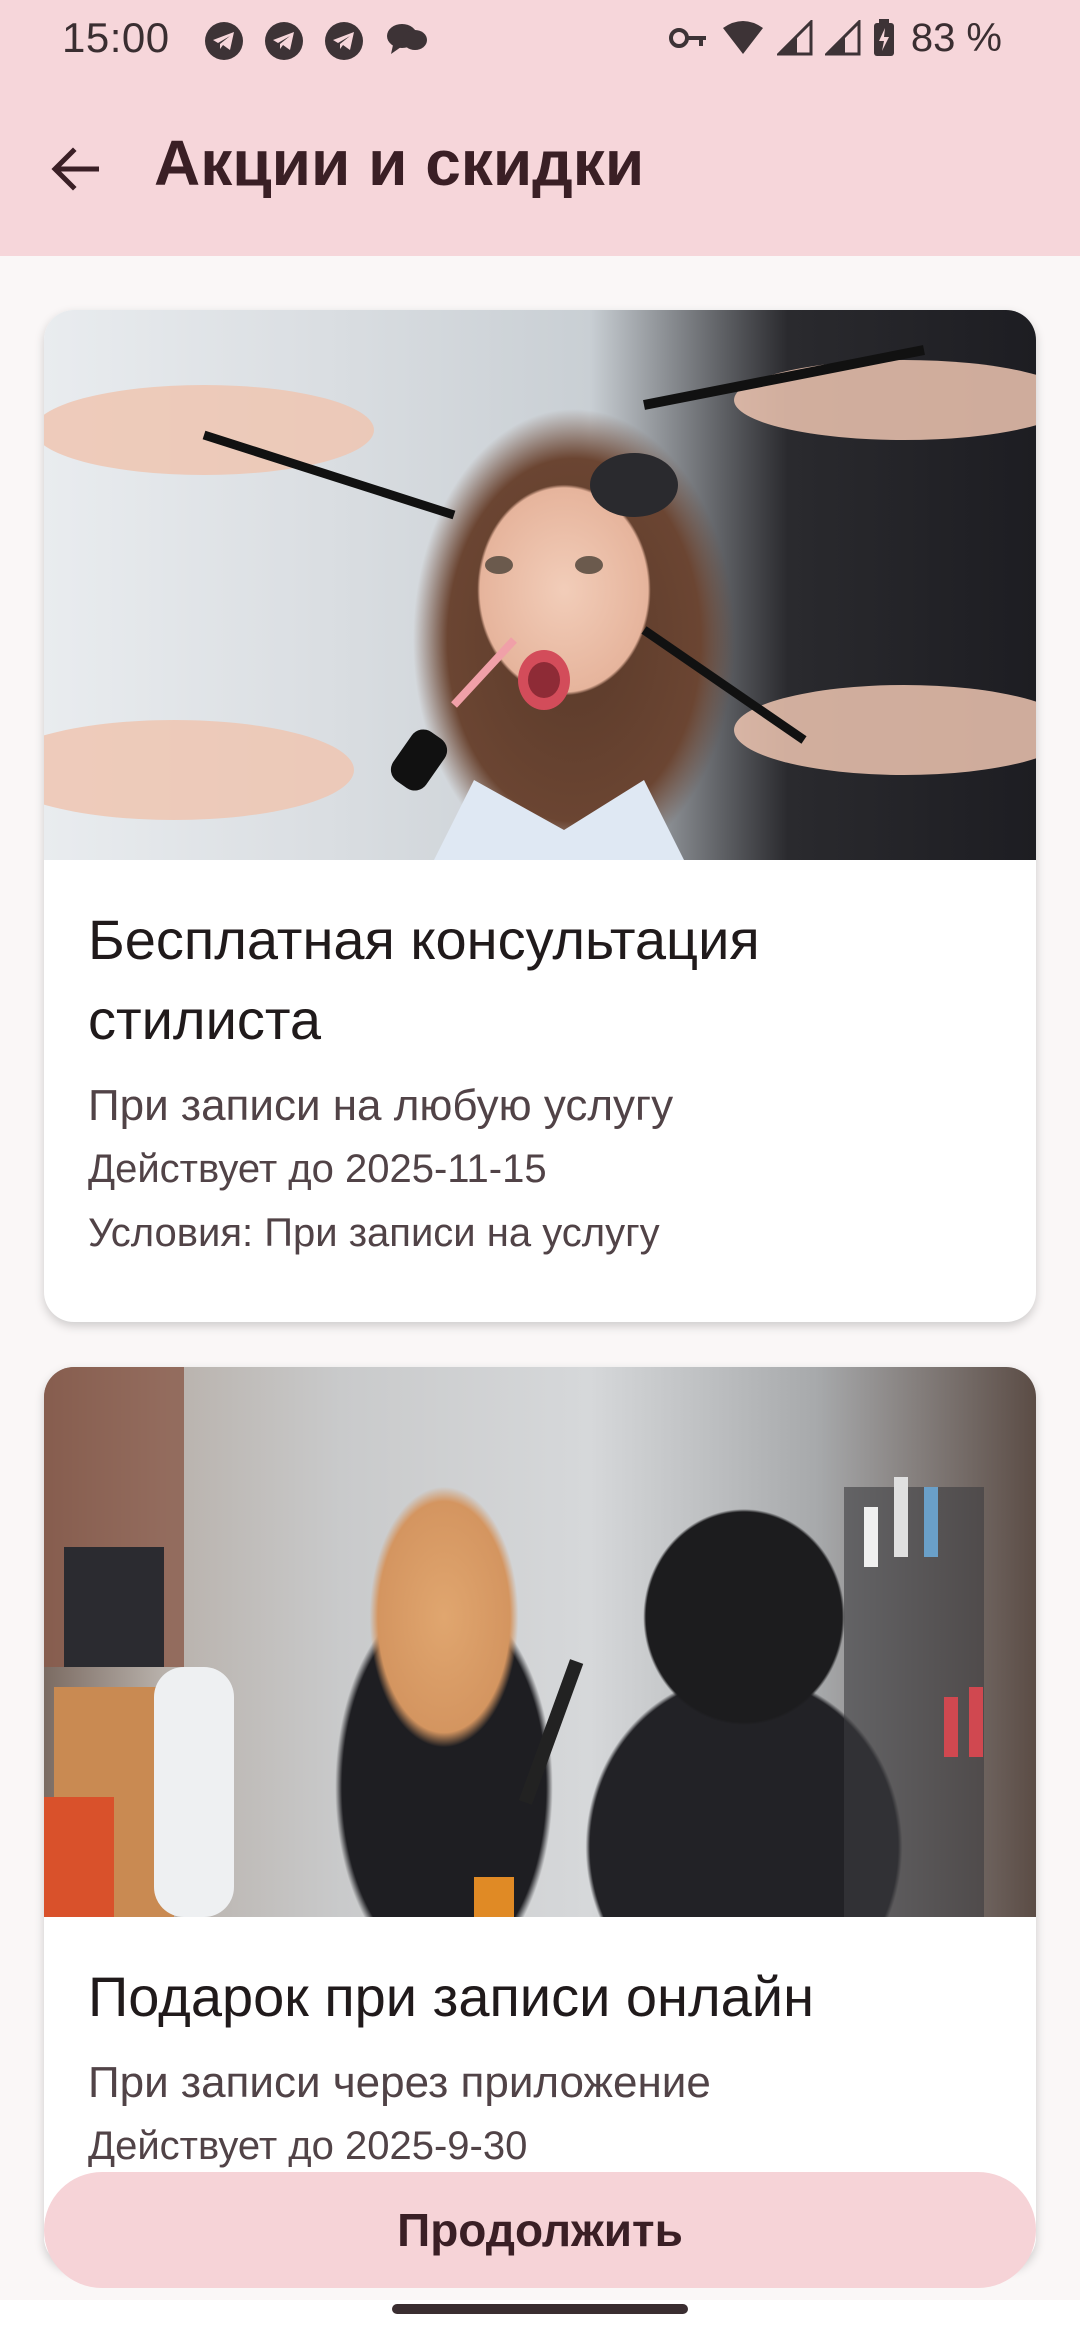  I want to click on app-bar: Акции и скидки, so click(540, 168).